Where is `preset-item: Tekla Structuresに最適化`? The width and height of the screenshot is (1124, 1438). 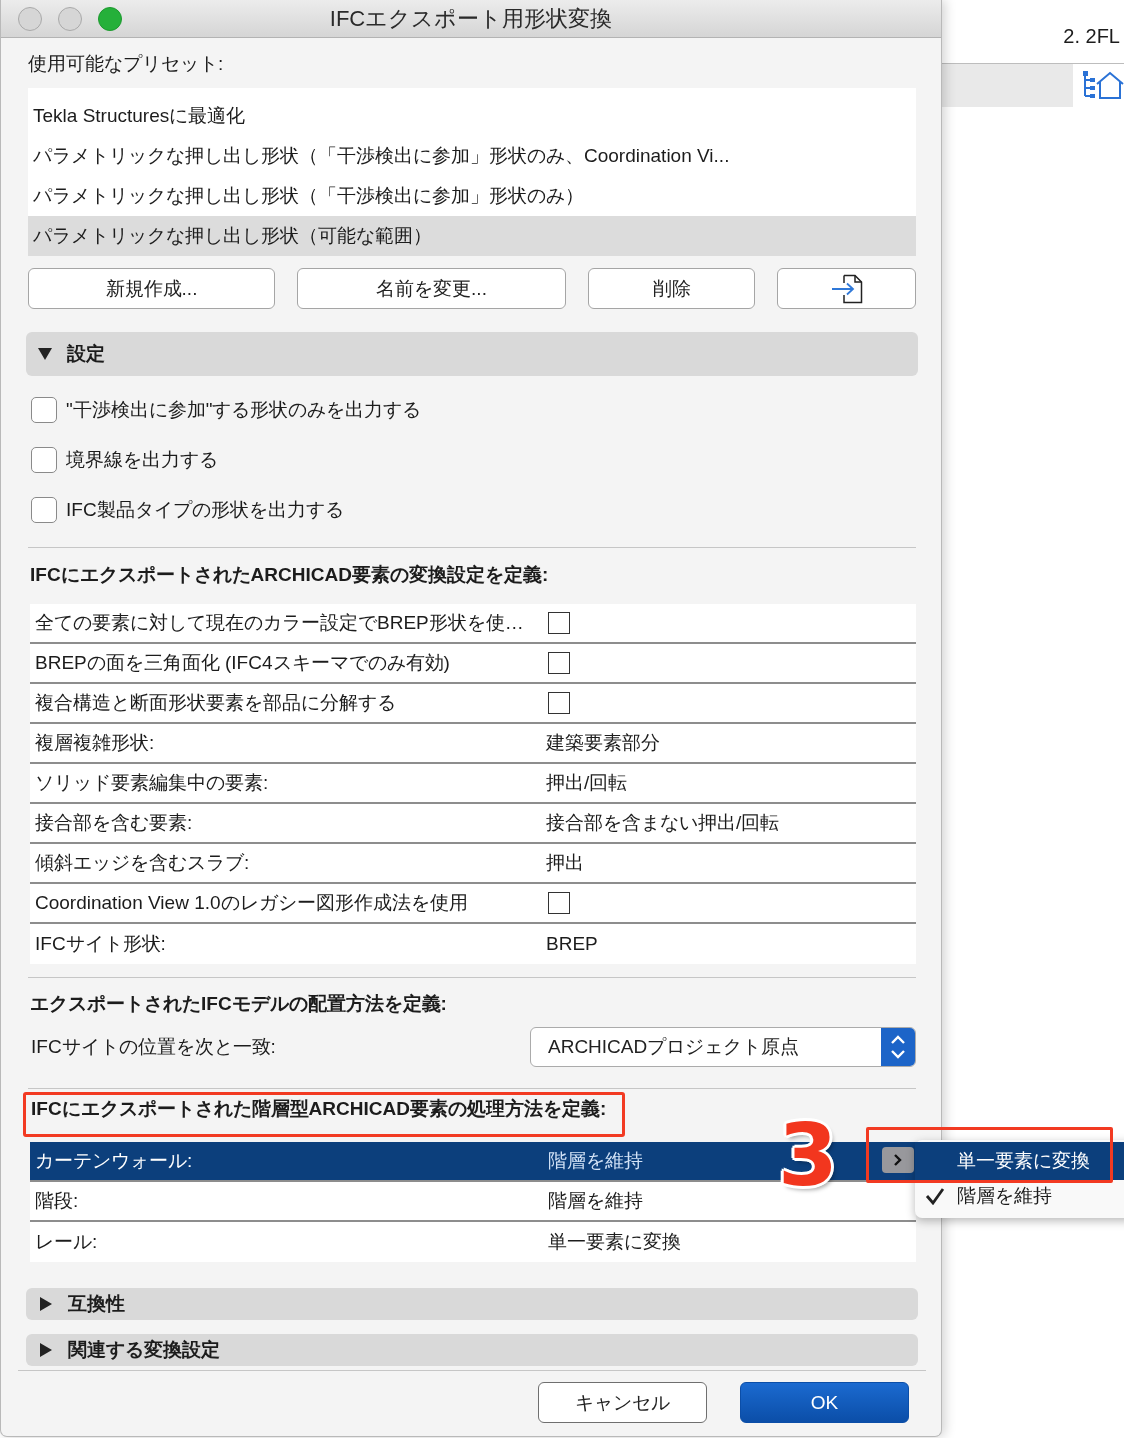
preset-item: Tekla Structuresに最適化 is located at coordinates (472, 116).